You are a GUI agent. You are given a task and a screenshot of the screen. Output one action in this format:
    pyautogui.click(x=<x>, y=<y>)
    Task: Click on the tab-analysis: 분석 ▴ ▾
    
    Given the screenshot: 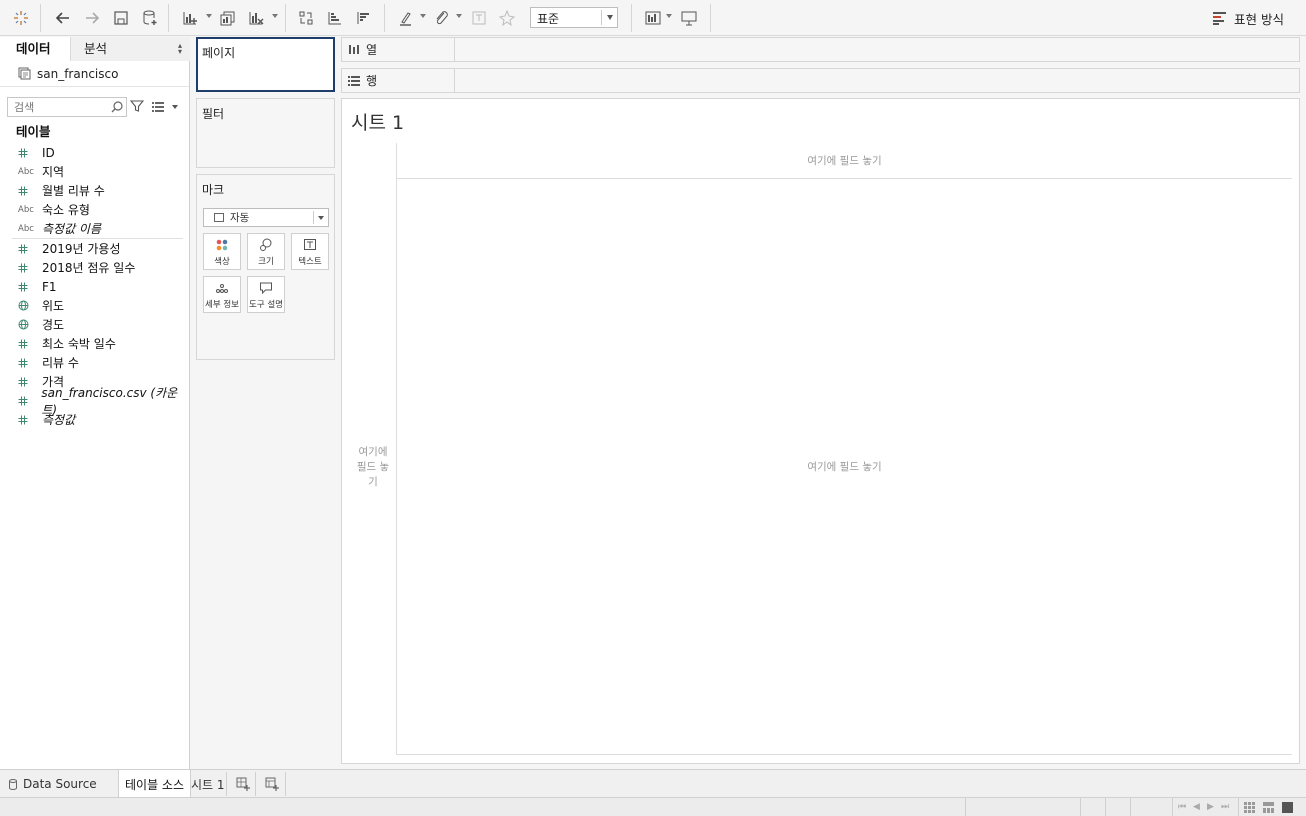 What is the action you would take?
    pyautogui.click(x=130, y=49)
    